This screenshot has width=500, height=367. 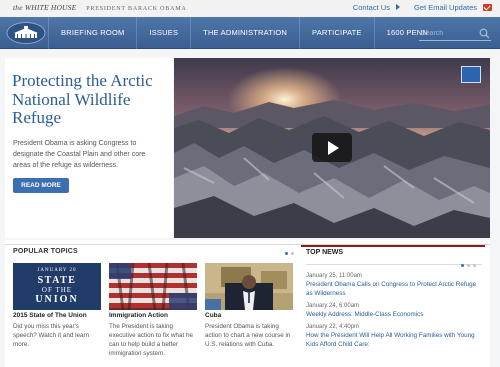 I want to click on email-updates-link: Get Email Updates, so click(x=450, y=7).